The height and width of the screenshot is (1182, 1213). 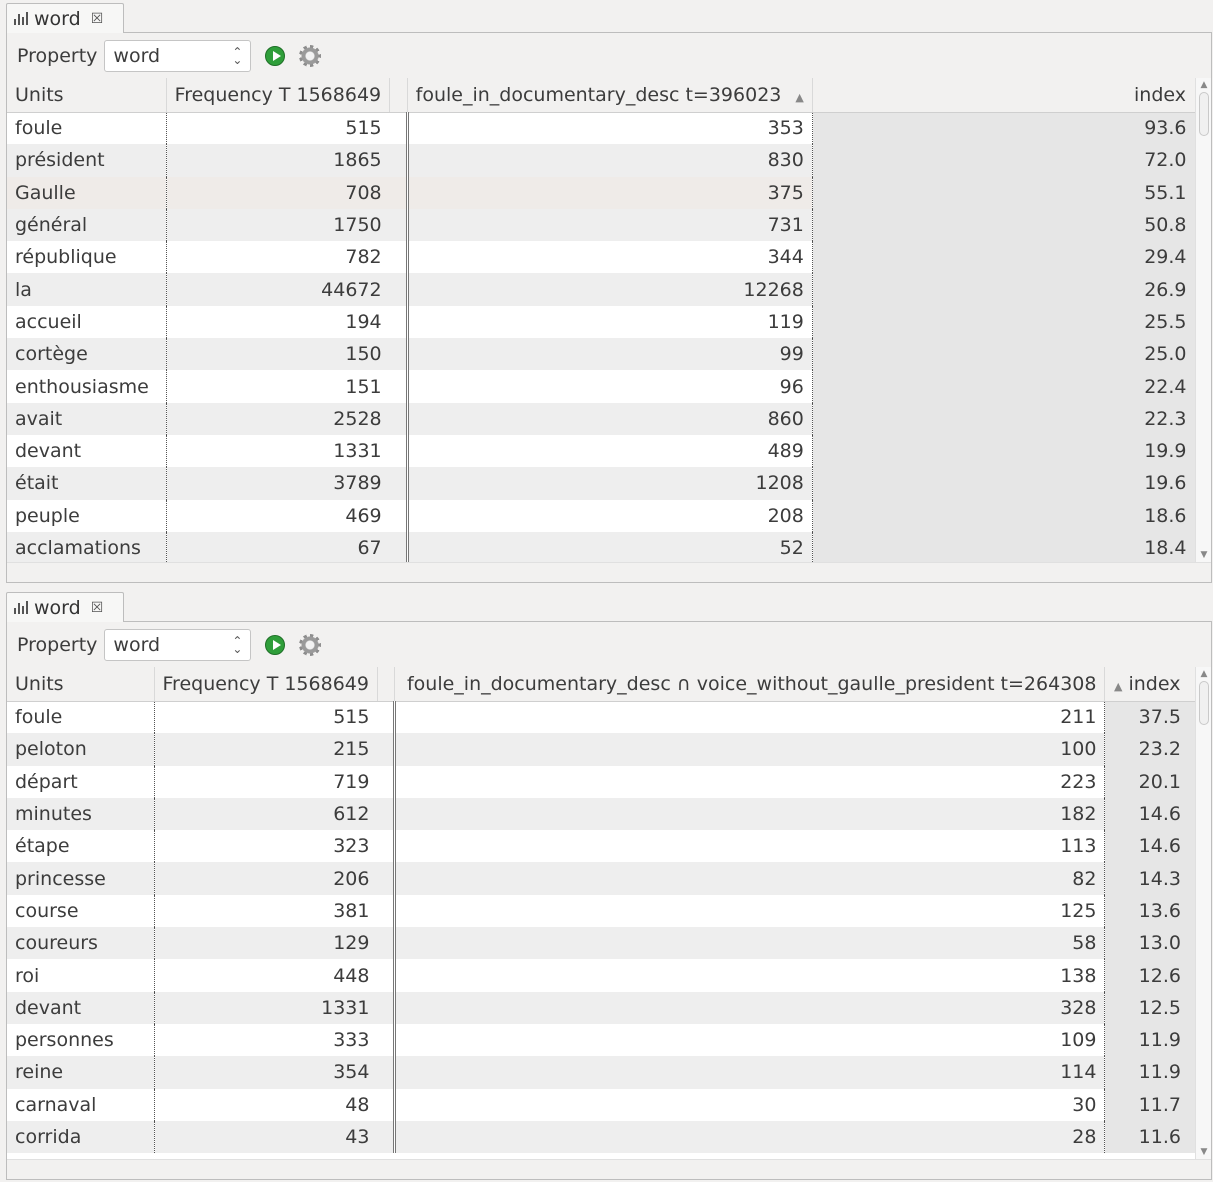 I want to click on table-row: accueil 194 119 25.5, so click(x=609, y=322).